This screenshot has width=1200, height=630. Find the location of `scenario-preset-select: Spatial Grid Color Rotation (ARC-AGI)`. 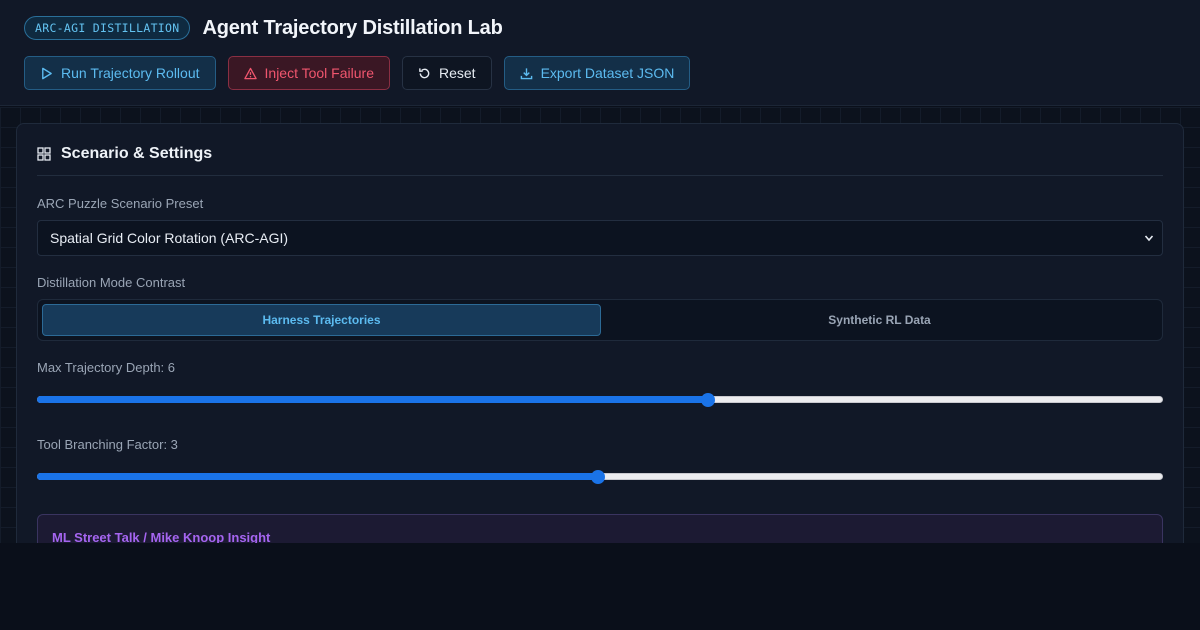

scenario-preset-select: Spatial Grid Color Rotation (ARC-AGI) is located at coordinates (600, 238).